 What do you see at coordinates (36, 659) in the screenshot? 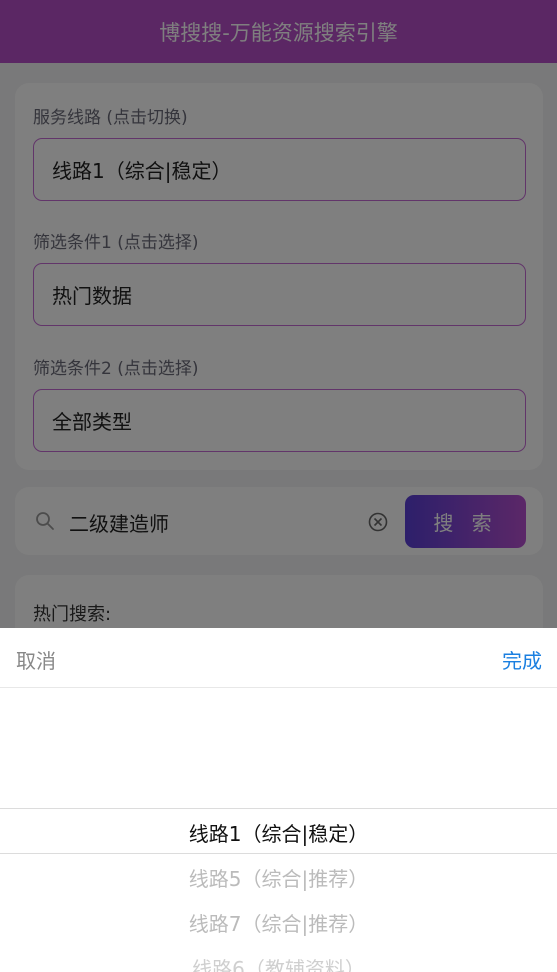
I see `cancel-button: 取消` at bounding box center [36, 659].